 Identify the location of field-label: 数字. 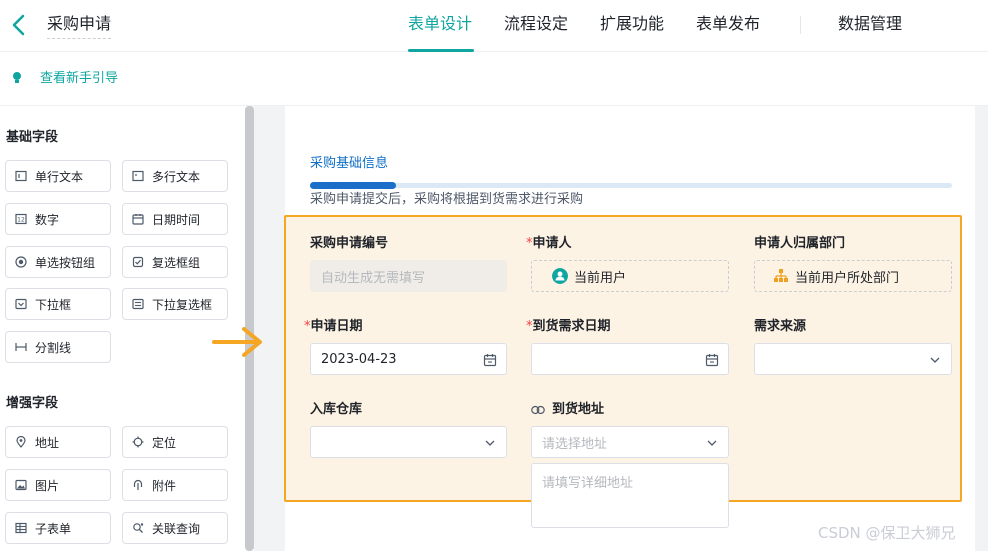
(47, 219).